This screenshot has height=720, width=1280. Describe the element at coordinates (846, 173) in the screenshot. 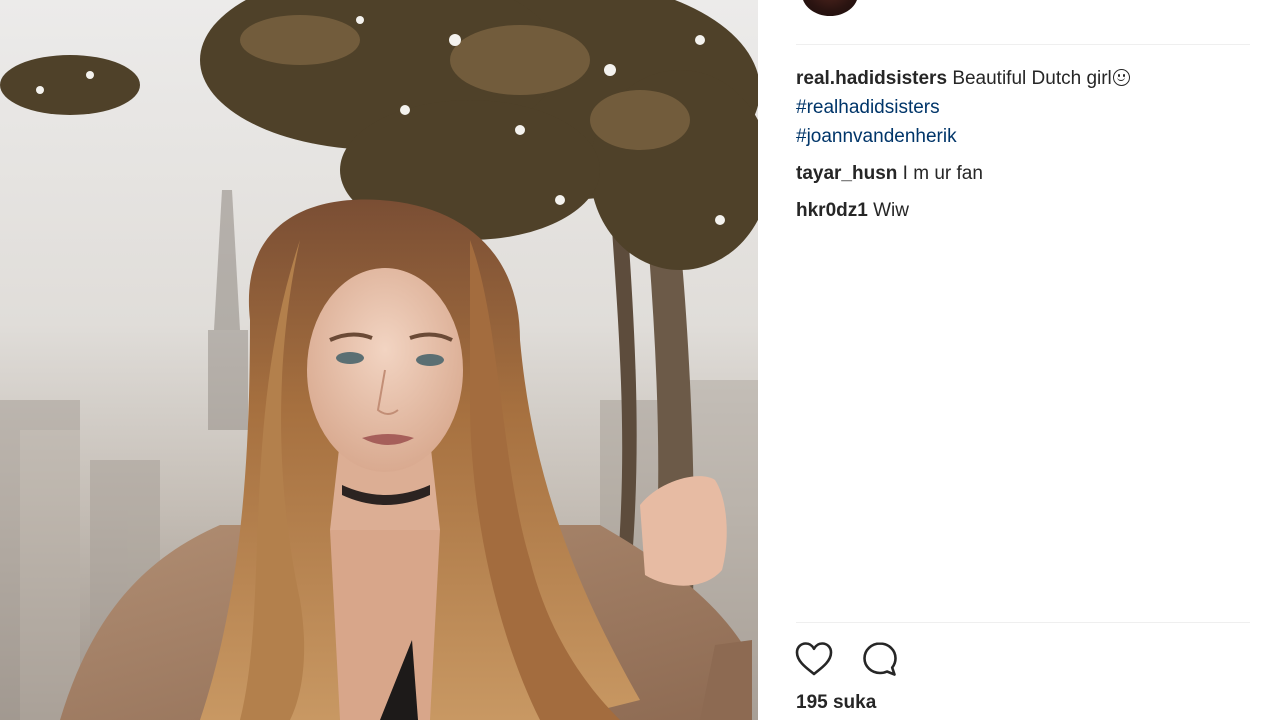

I see `comment-username: tayar_husn` at that location.